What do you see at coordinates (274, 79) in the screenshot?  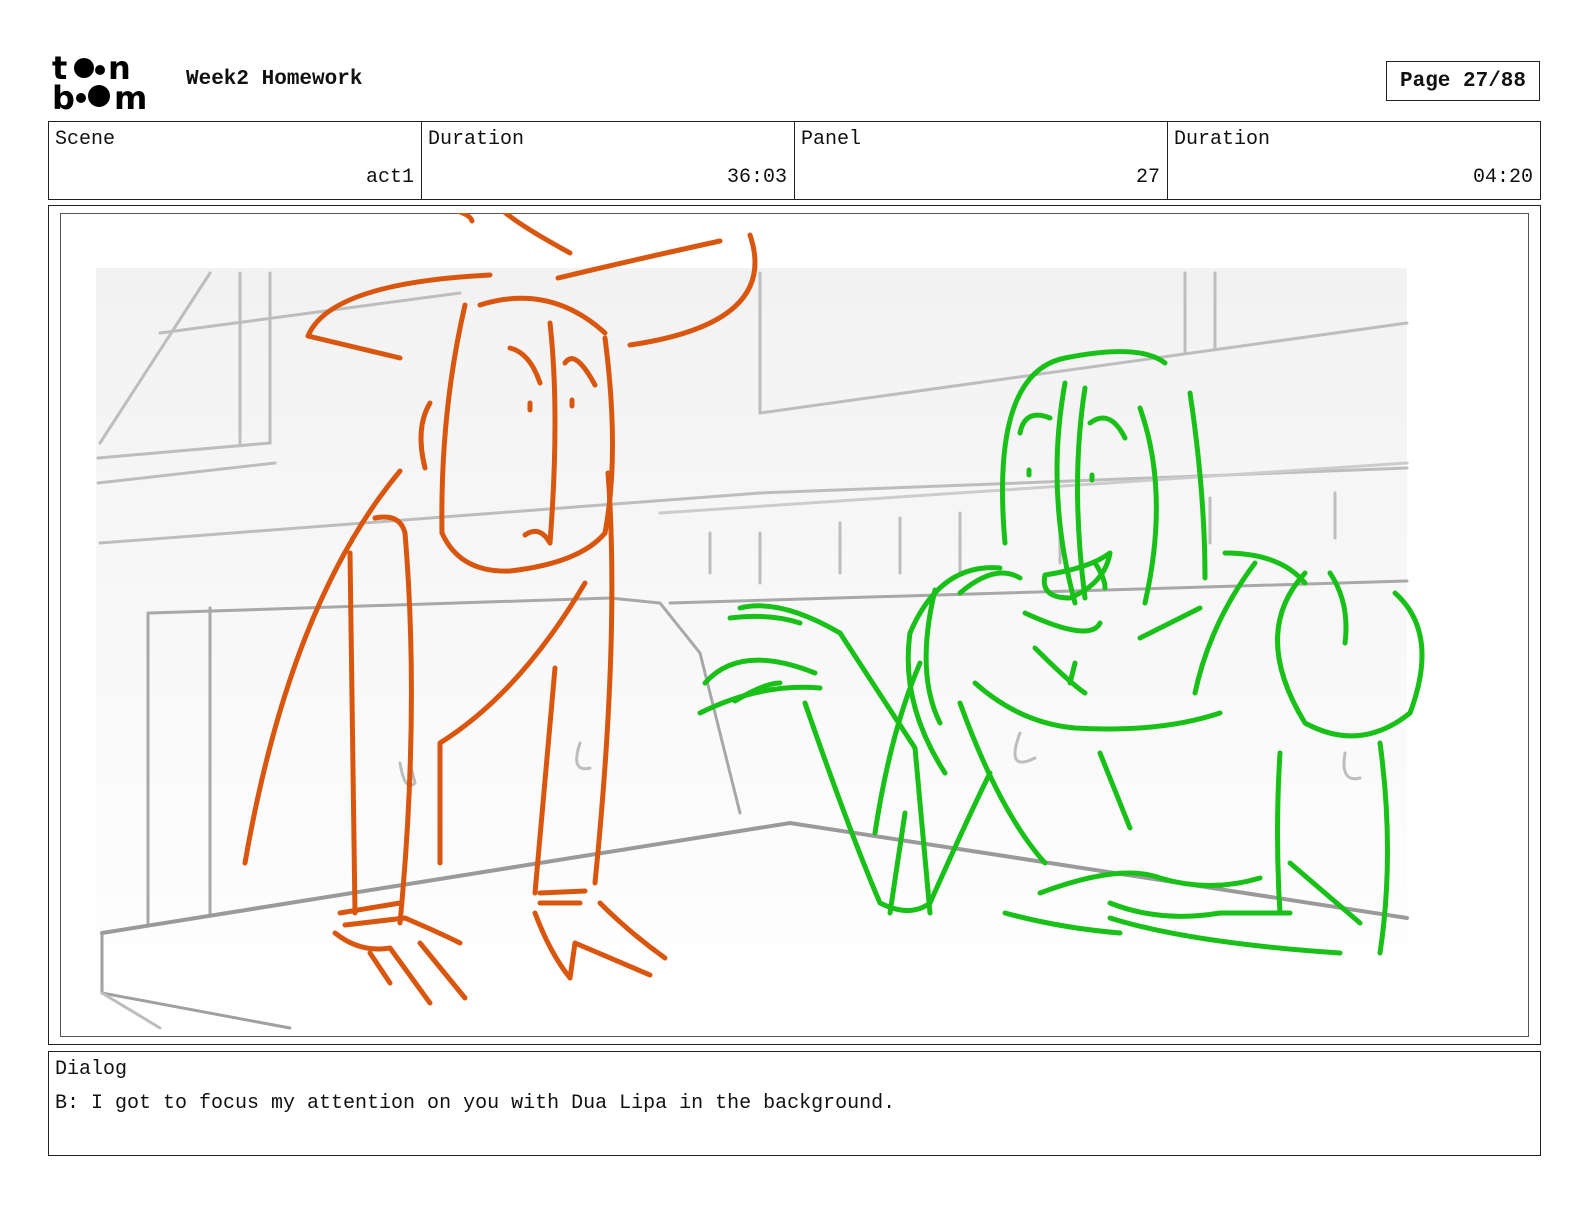 I see `project-title: Week2 Homework` at bounding box center [274, 79].